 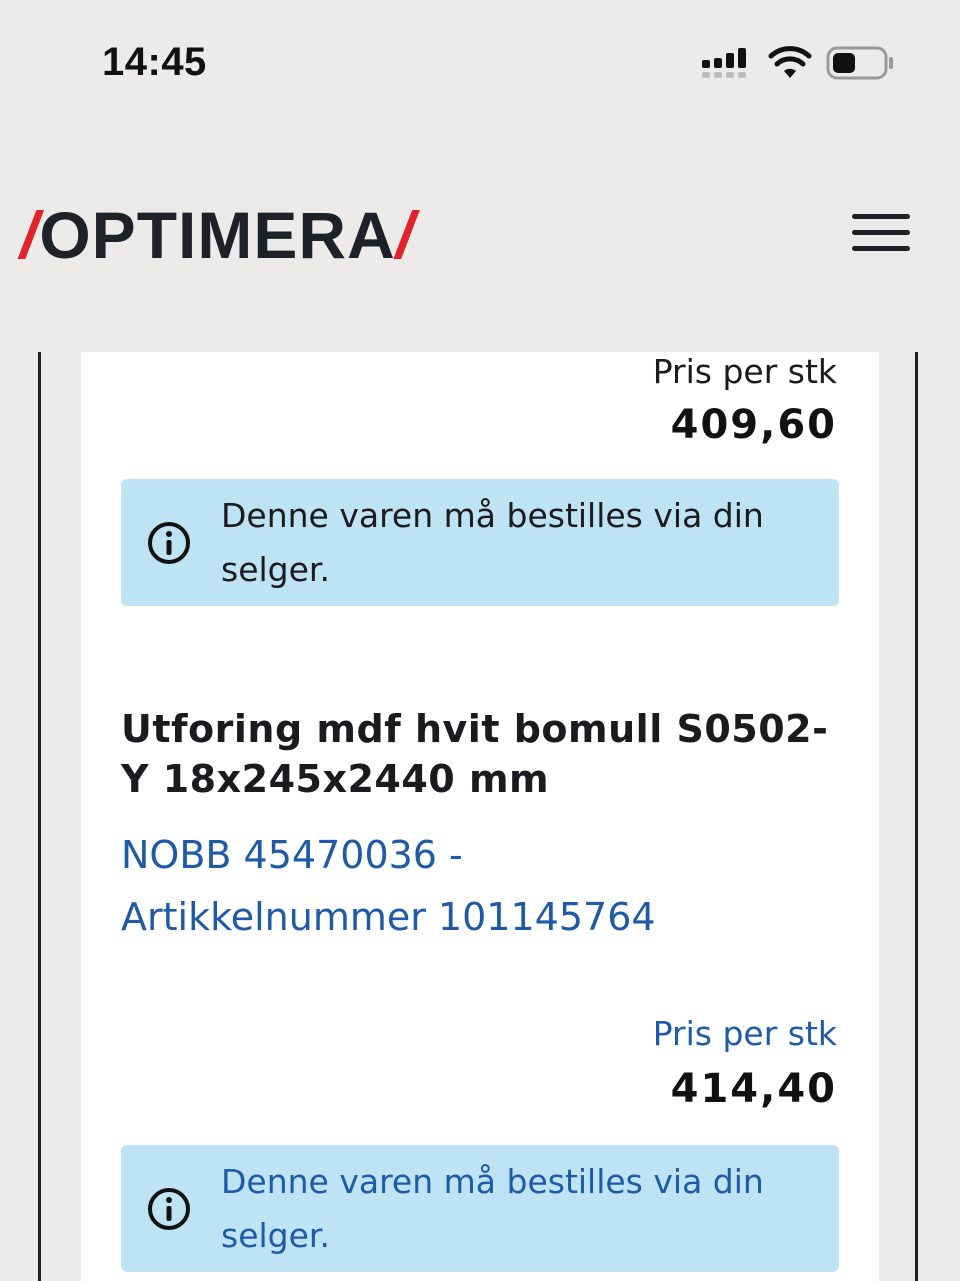 I want to click on site-header: /OPTIMERA/, so click(x=480, y=235).